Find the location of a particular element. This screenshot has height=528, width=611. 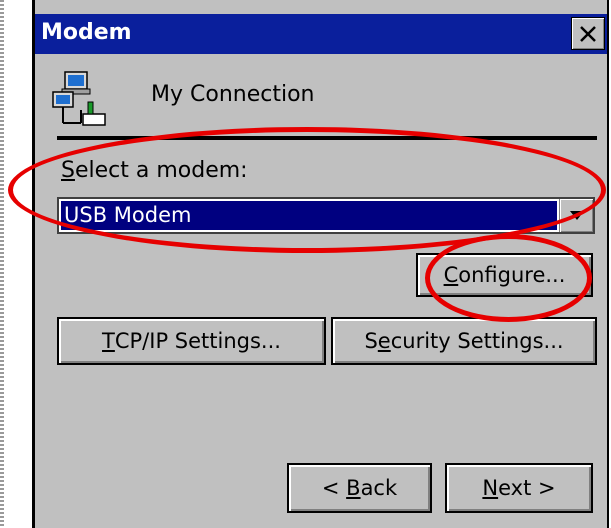

close-button is located at coordinates (588, 33).